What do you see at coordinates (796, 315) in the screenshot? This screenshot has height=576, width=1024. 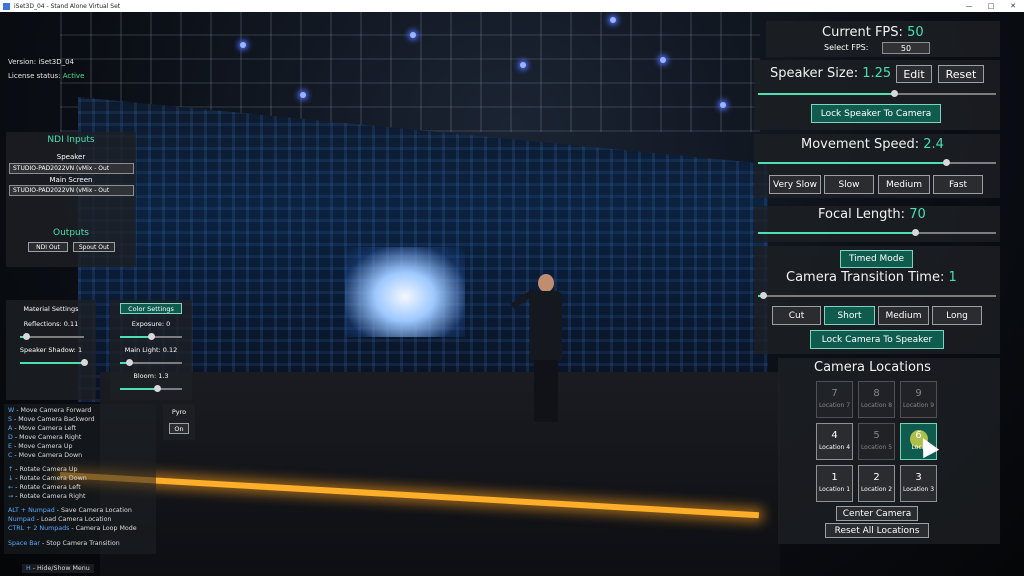 I see `transition-cut-button: Cut` at bounding box center [796, 315].